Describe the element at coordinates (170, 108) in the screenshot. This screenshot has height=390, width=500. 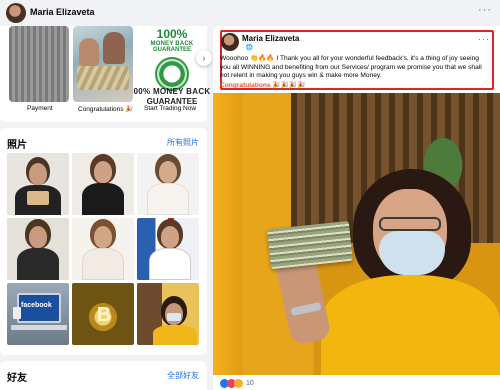
I see `featured-caption: Start Trading Now` at that location.